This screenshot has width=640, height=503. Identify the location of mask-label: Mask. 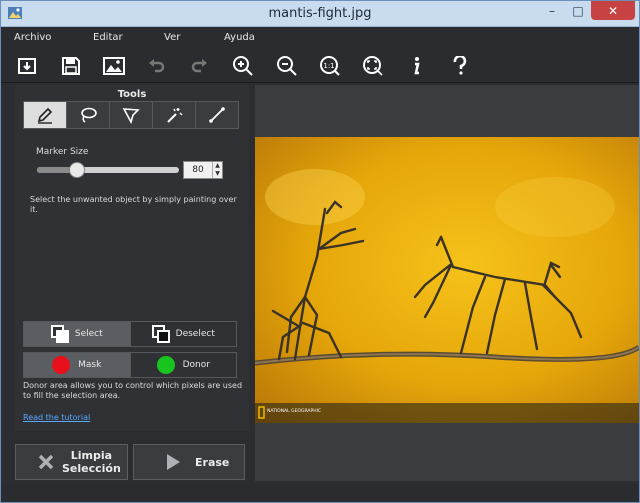
(90, 365).